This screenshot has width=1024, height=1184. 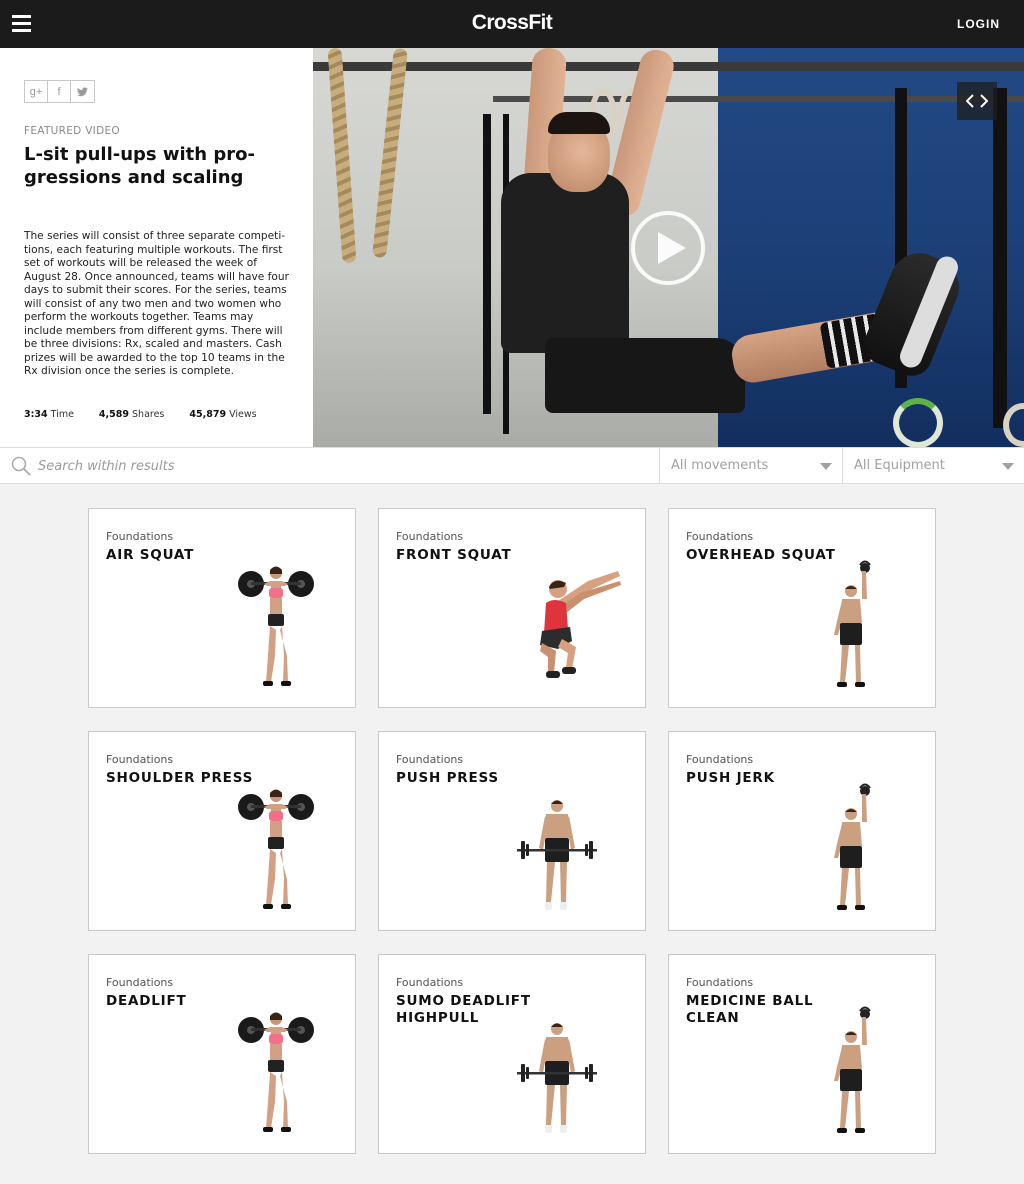 I want to click on movement-card: Foundations MEDICINE BALL CLEAN, so click(x=802, y=1054).